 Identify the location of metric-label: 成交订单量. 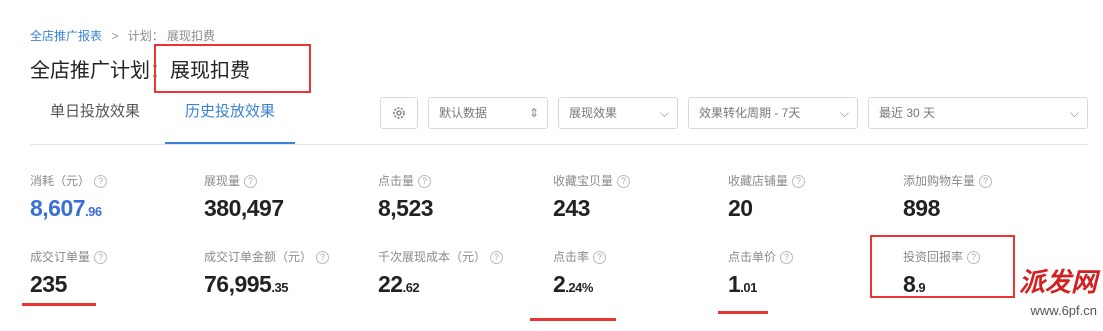
(60, 257).